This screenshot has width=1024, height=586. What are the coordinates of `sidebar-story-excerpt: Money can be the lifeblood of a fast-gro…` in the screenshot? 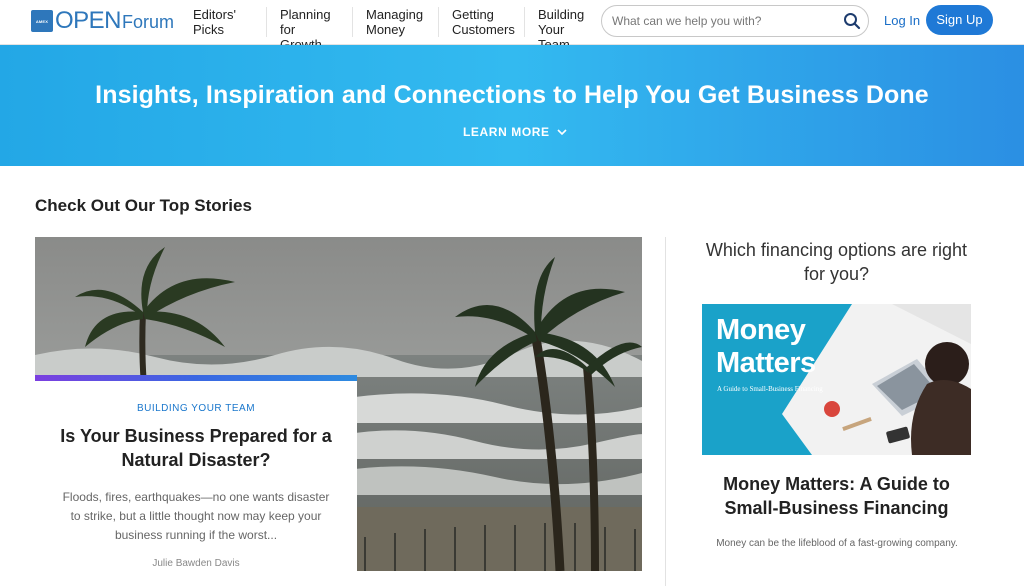 It's located at (837, 543).